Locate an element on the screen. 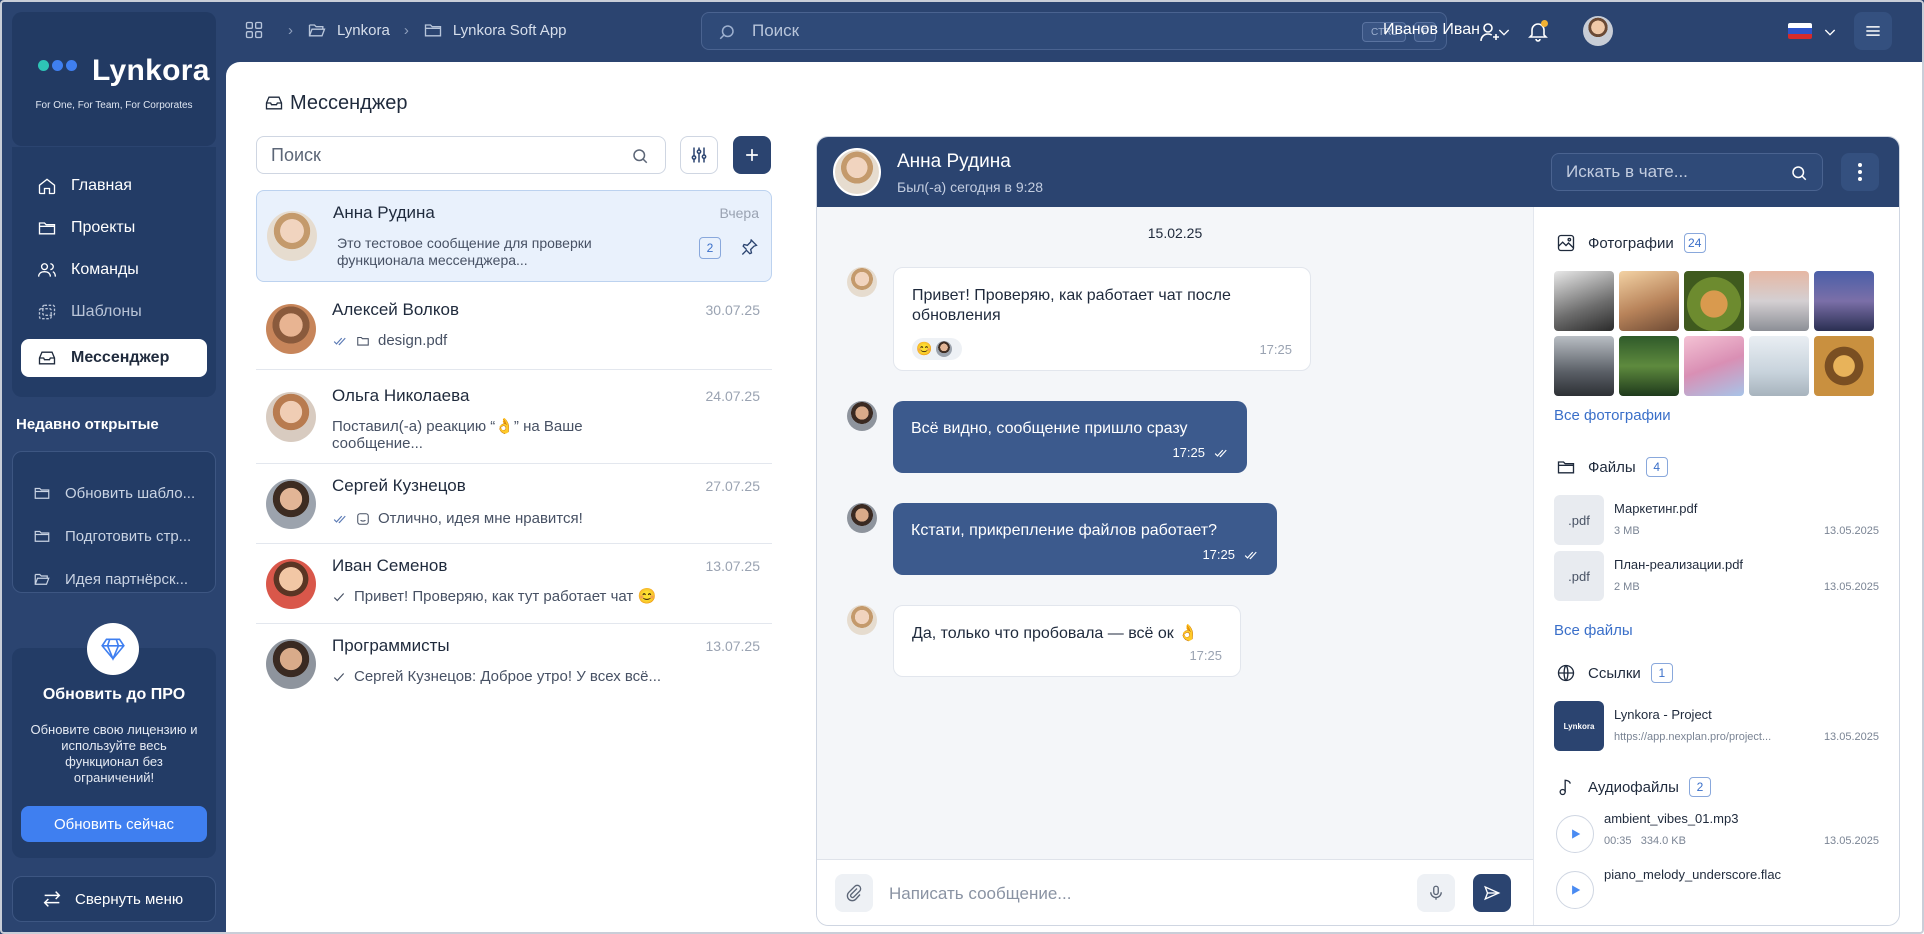  hamburger-icon is located at coordinates (1873, 31).